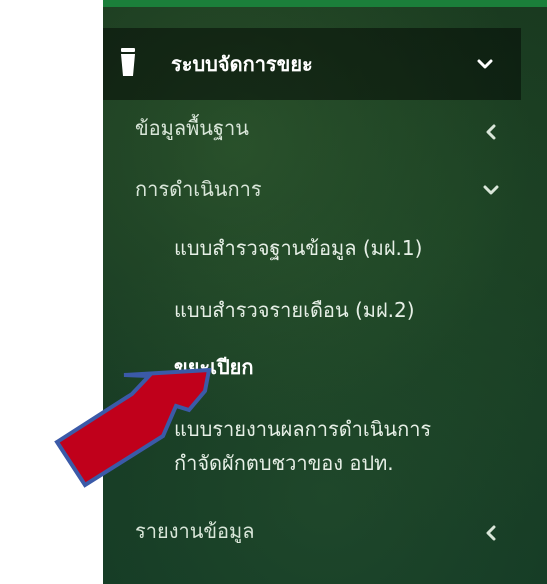 The width and height of the screenshot is (547, 584). What do you see at coordinates (302, 429) in the screenshot?
I see `submenu-item-water-hyacinth-report-line1: แบบรายงานผลการดำเนินการ` at bounding box center [302, 429].